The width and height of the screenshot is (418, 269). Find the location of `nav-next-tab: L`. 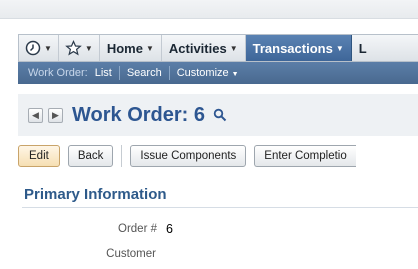

nav-next-tab: L is located at coordinates (359, 48).